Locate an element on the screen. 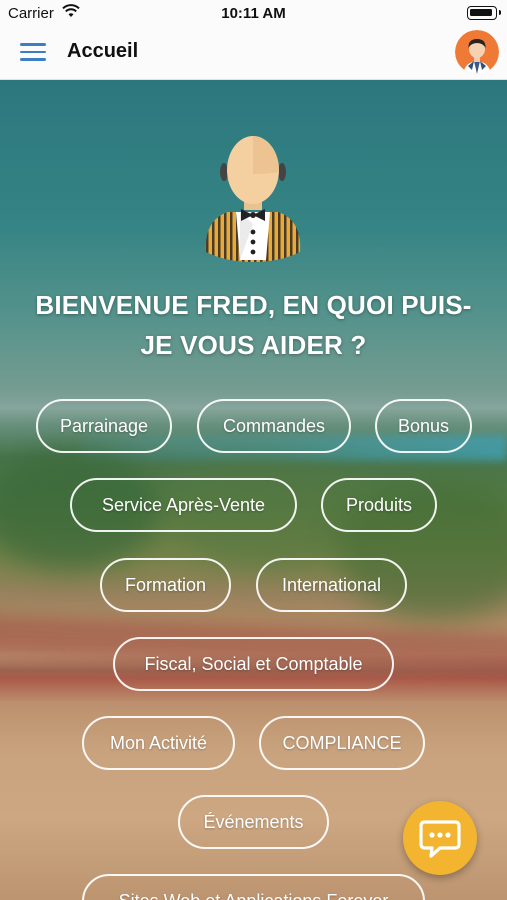  topic-service-apres-vente: Service Après-Vente is located at coordinates (183, 505).